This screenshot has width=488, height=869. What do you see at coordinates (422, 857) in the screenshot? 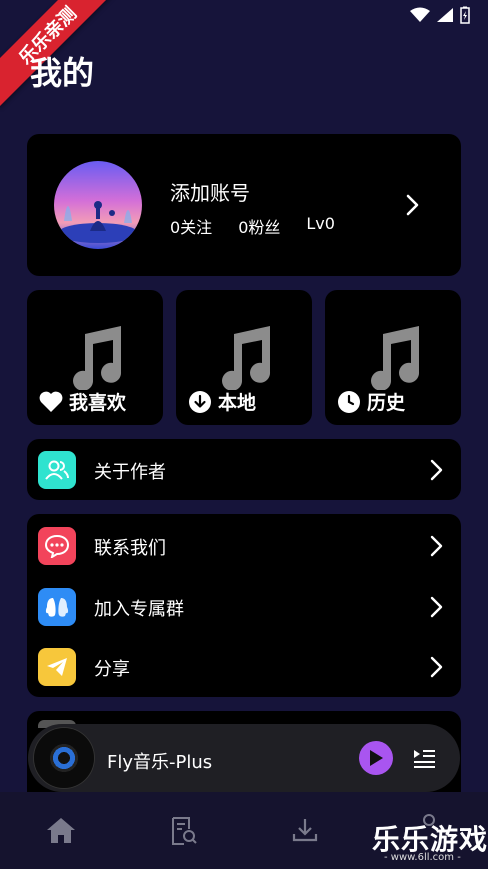
I see `watermark-url: - www.6ll.com -` at bounding box center [422, 857].